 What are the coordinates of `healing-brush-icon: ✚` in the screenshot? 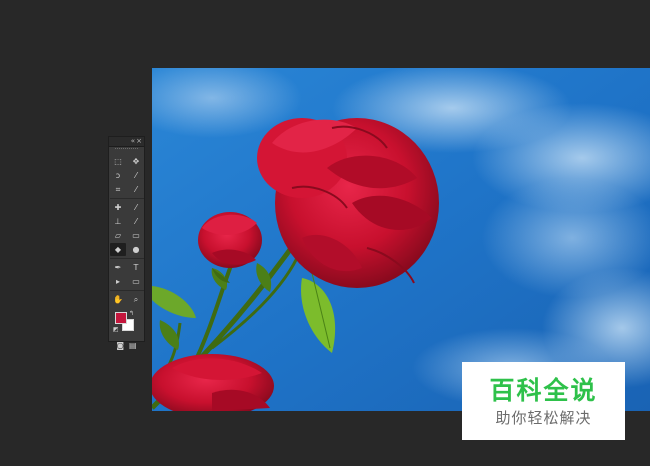 It's located at (118, 207).